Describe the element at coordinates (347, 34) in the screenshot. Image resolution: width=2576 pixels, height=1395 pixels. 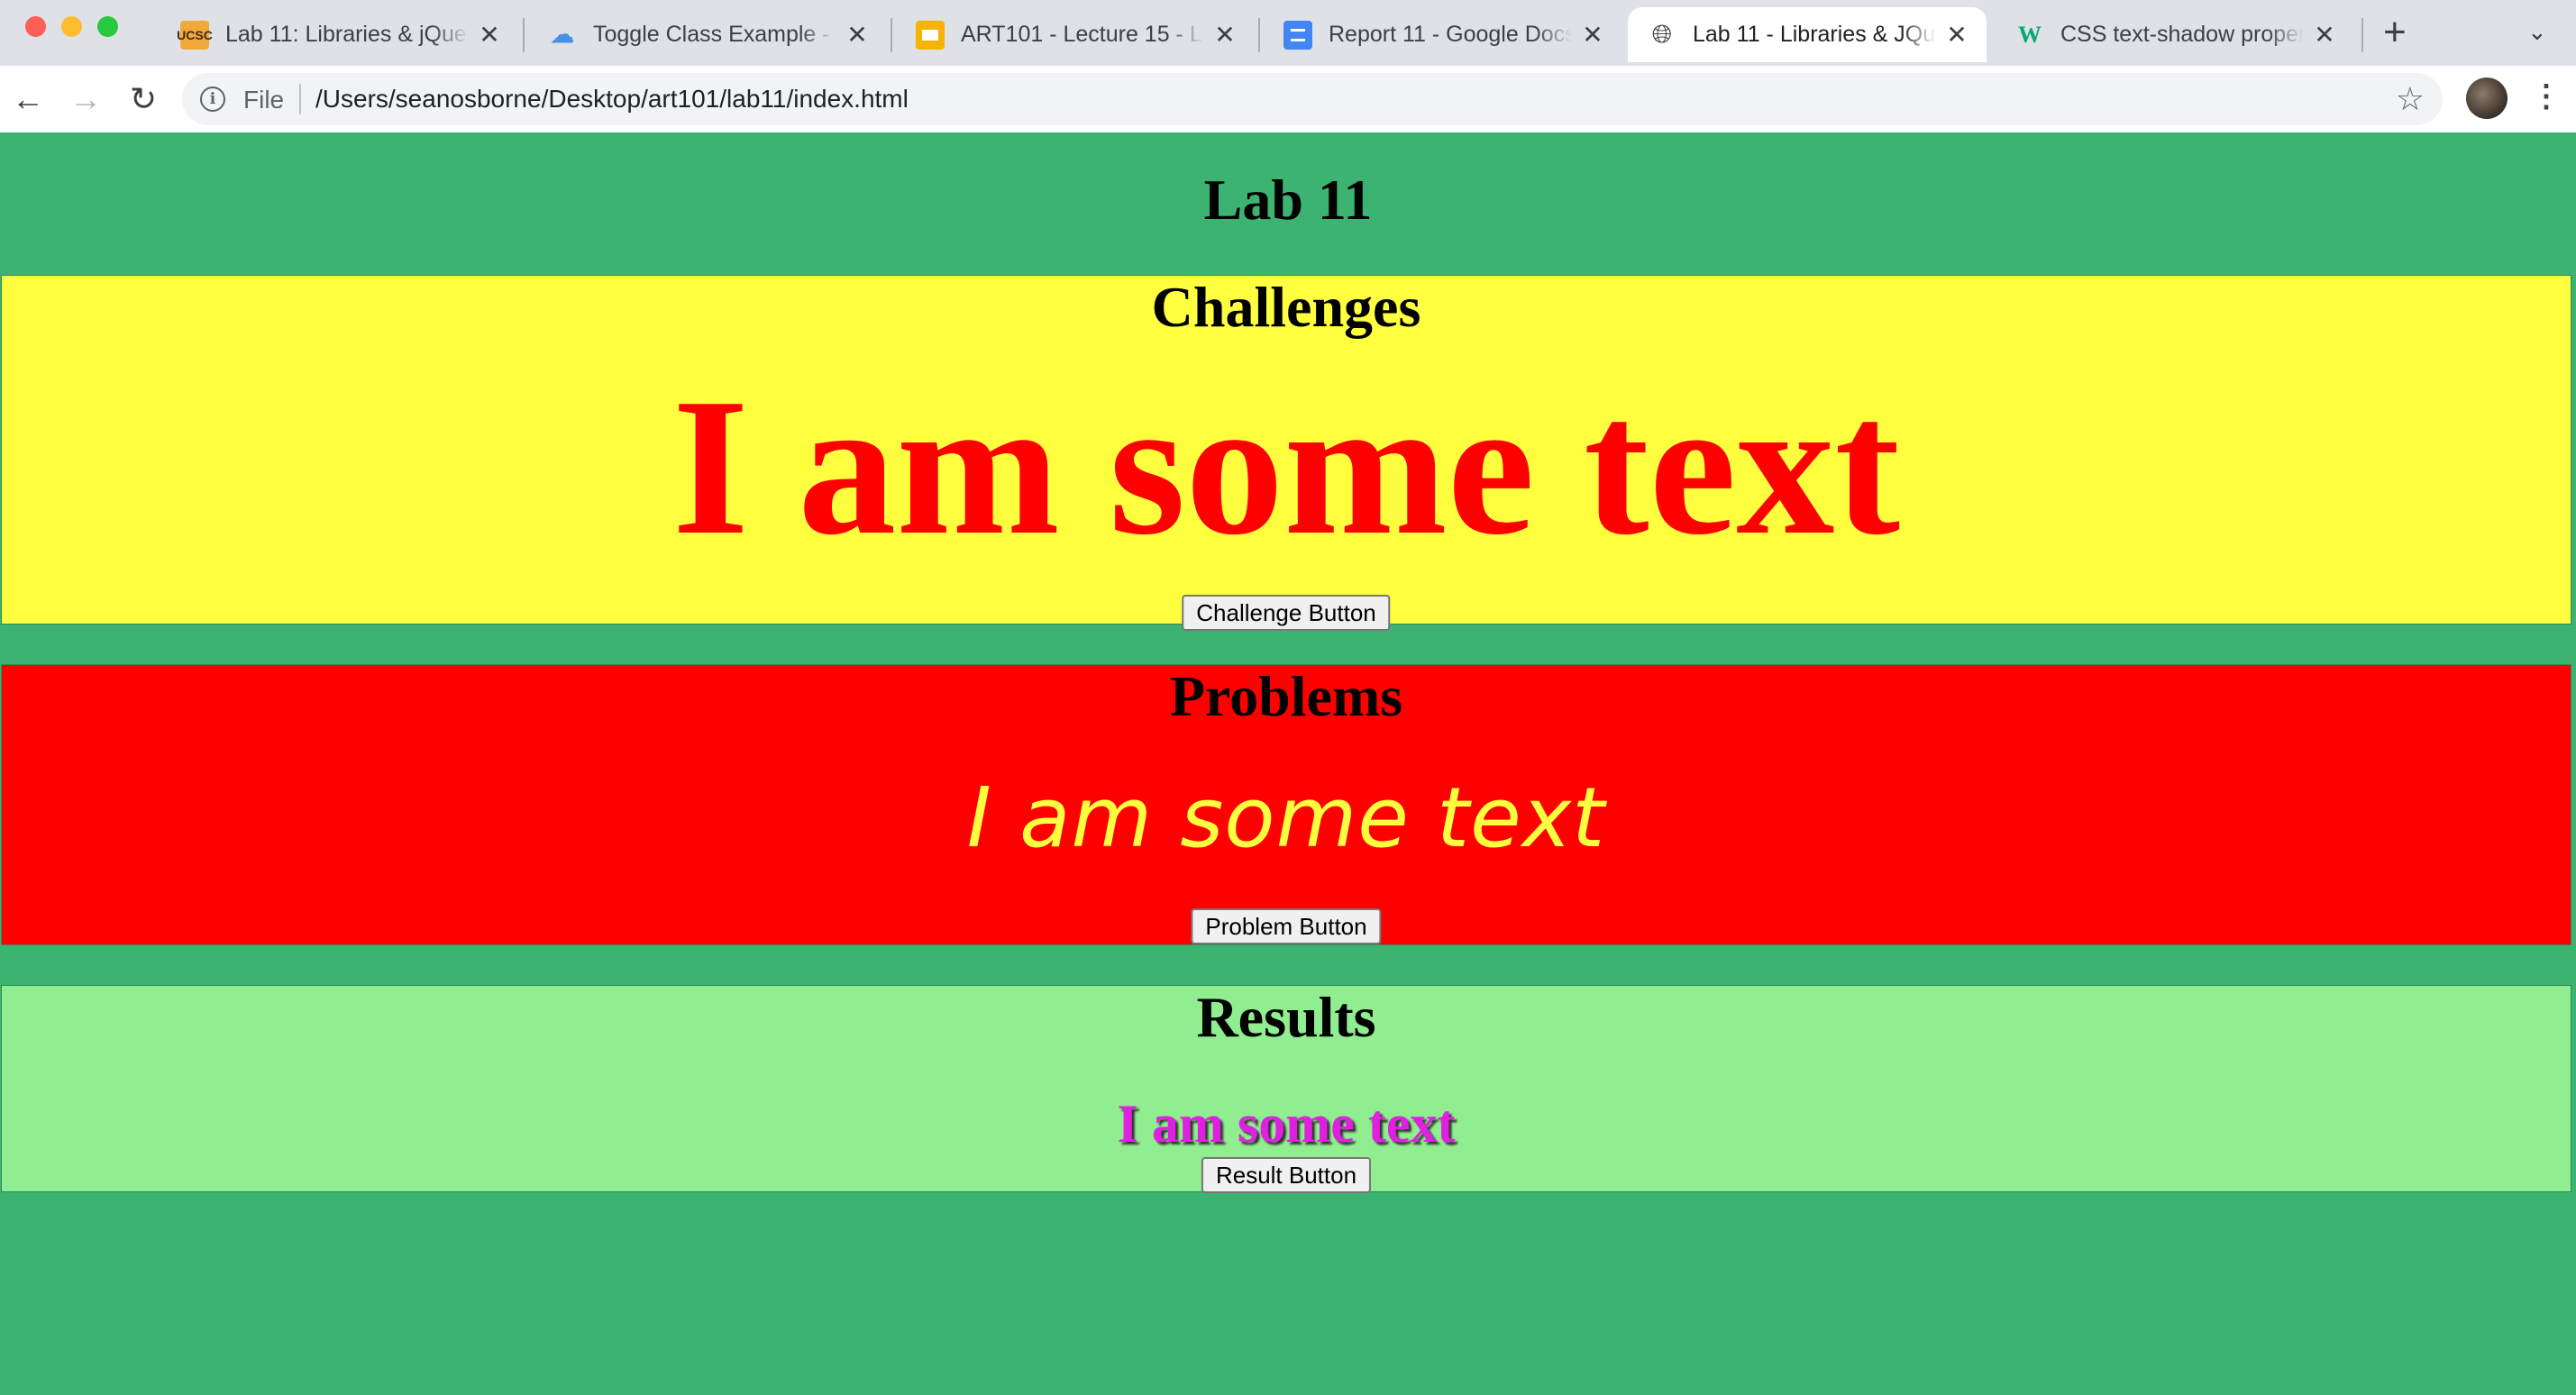
I see `tab-title: Lab 11: Libraries & jQuery` at that location.